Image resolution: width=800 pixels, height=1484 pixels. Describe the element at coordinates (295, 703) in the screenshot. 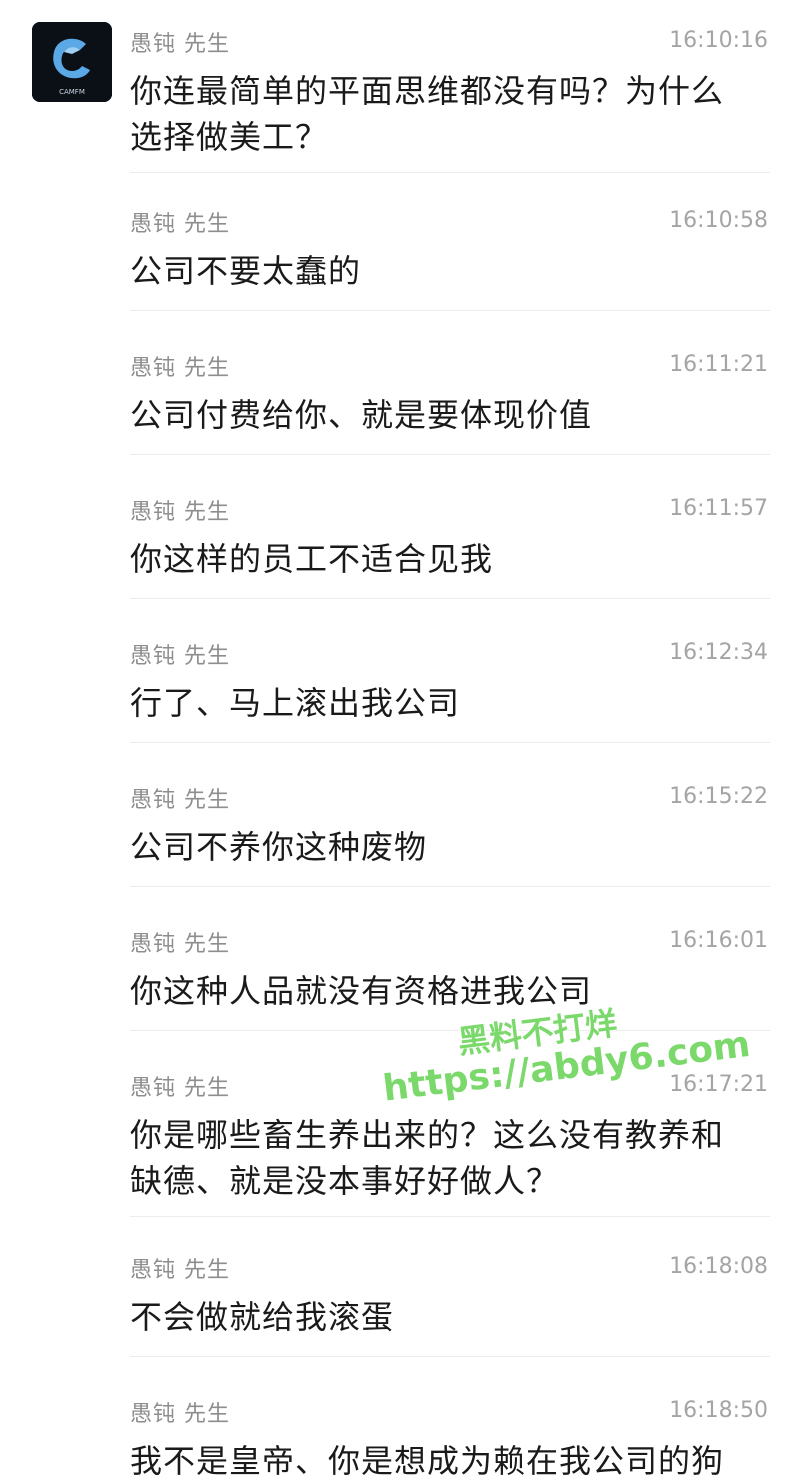

I see `message-text: 行了、马上滚出我公司` at that location.